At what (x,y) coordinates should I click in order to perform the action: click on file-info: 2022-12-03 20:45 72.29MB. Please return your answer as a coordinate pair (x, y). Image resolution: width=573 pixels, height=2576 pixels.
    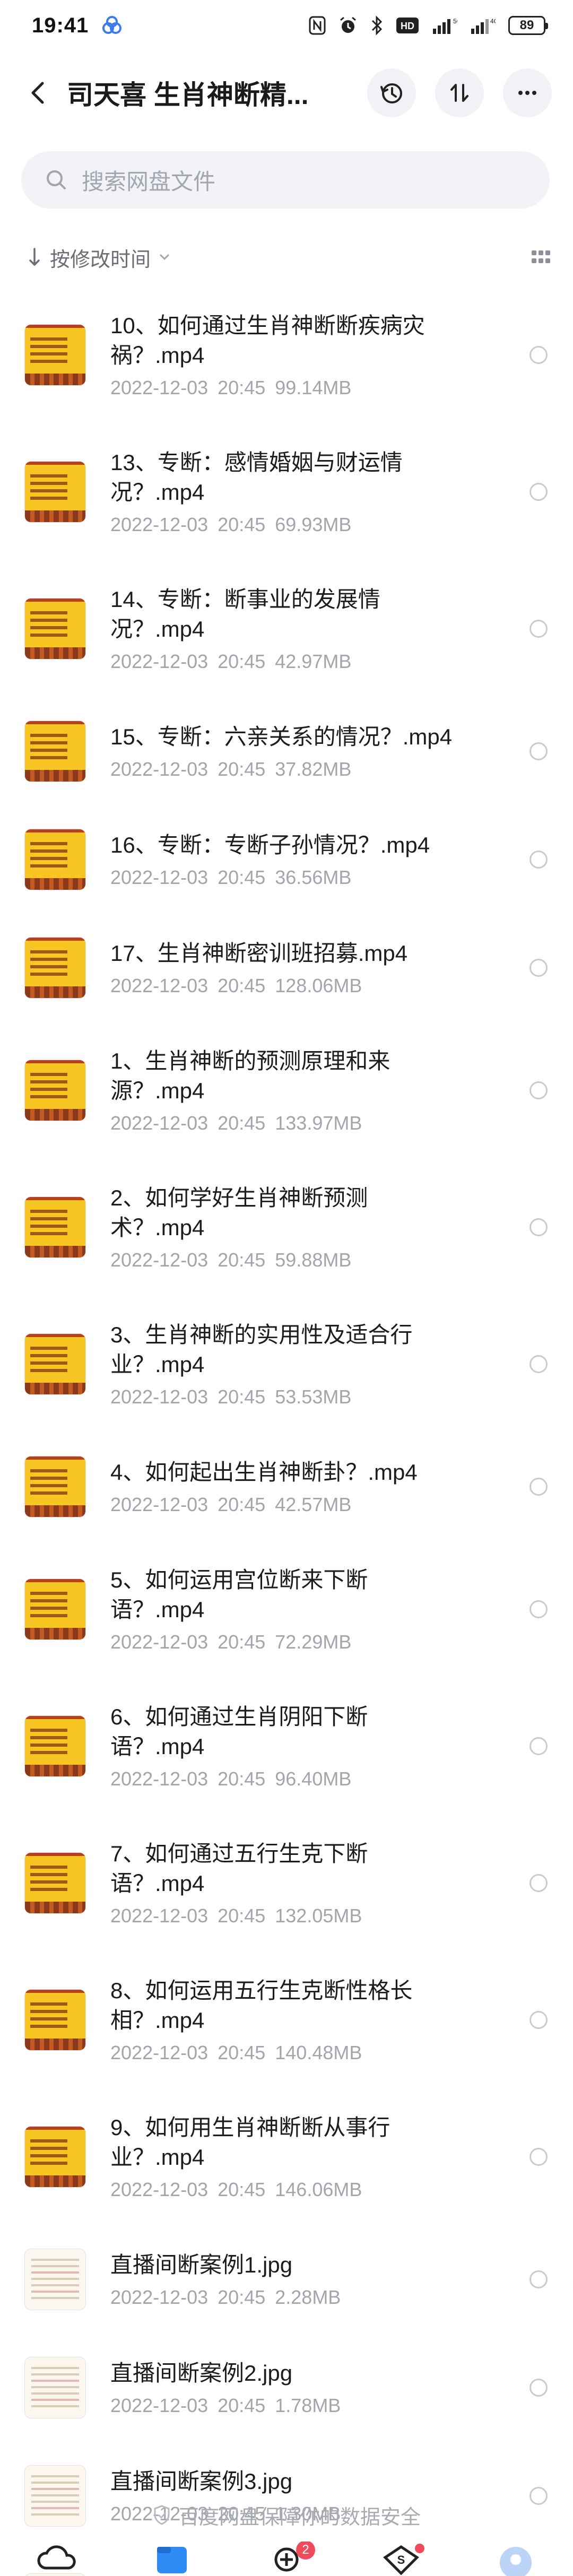
    Looking at the image, I should click on (319, 1642).